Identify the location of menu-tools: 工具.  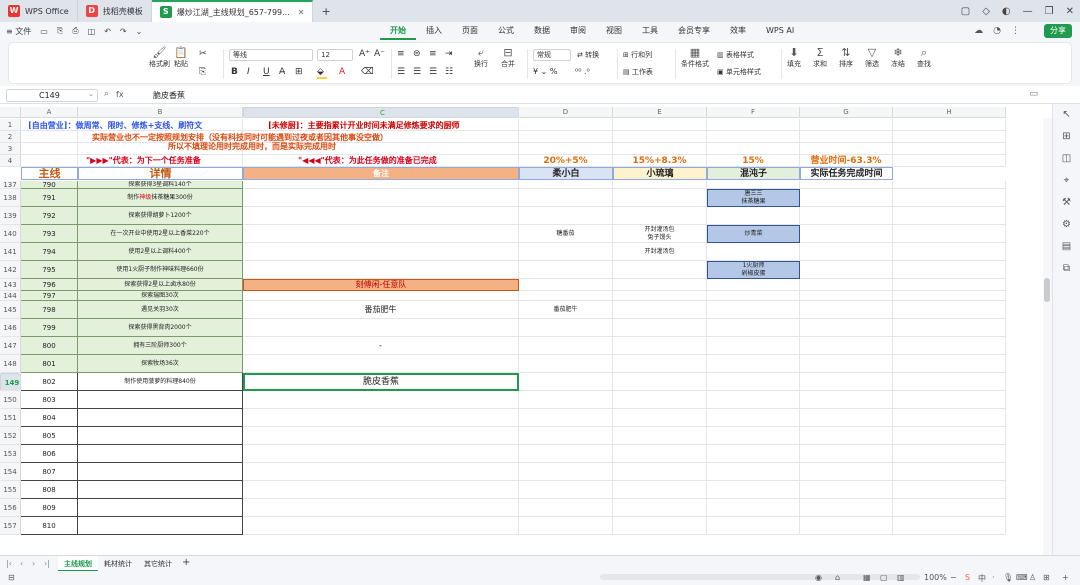
(650, 31).